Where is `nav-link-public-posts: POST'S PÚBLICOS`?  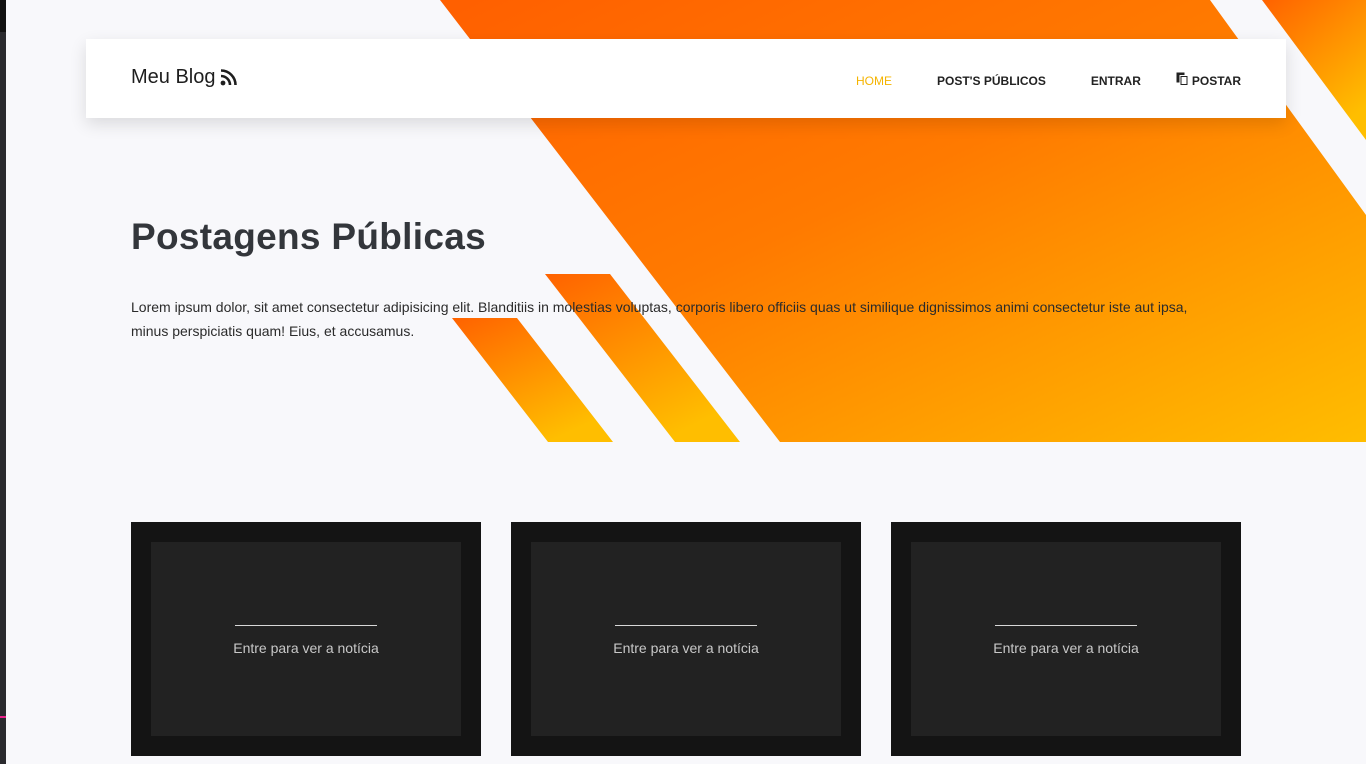 nav-link-public-posts: POST'S PÚBLICOS is located at coordinates (991, 81).